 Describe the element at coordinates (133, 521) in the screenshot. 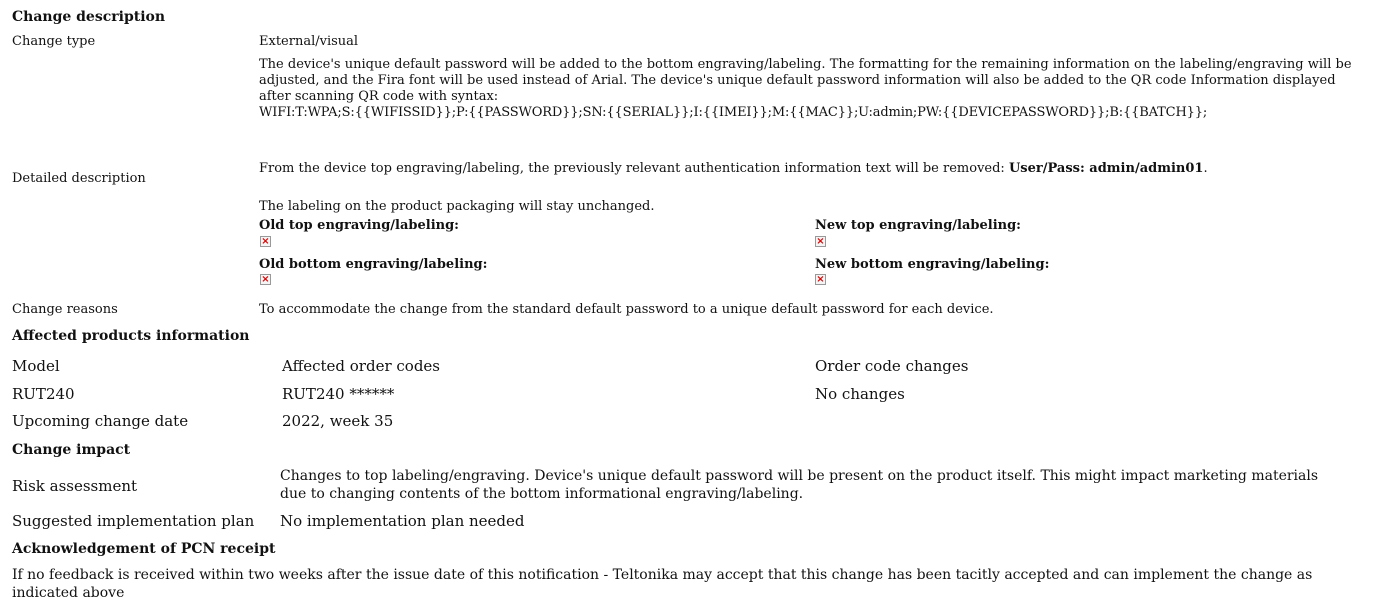

I see `implementation-plan-label: Suggested implementation plan` at that location.